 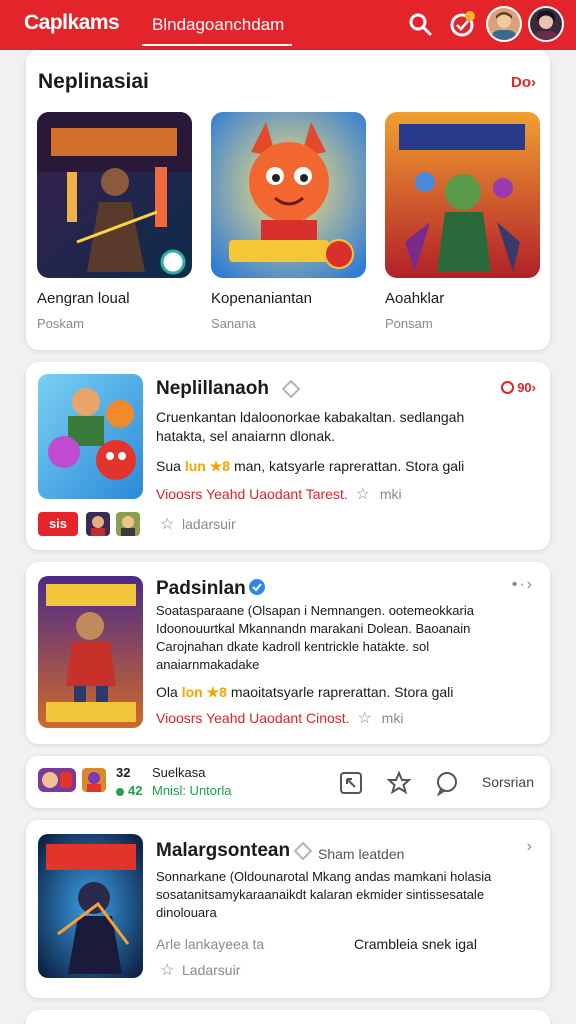 What do you see at coordinates (204, 692) in the screenshot?
I see `stats-rating: lon ★8` at bounding box center [204, 692].